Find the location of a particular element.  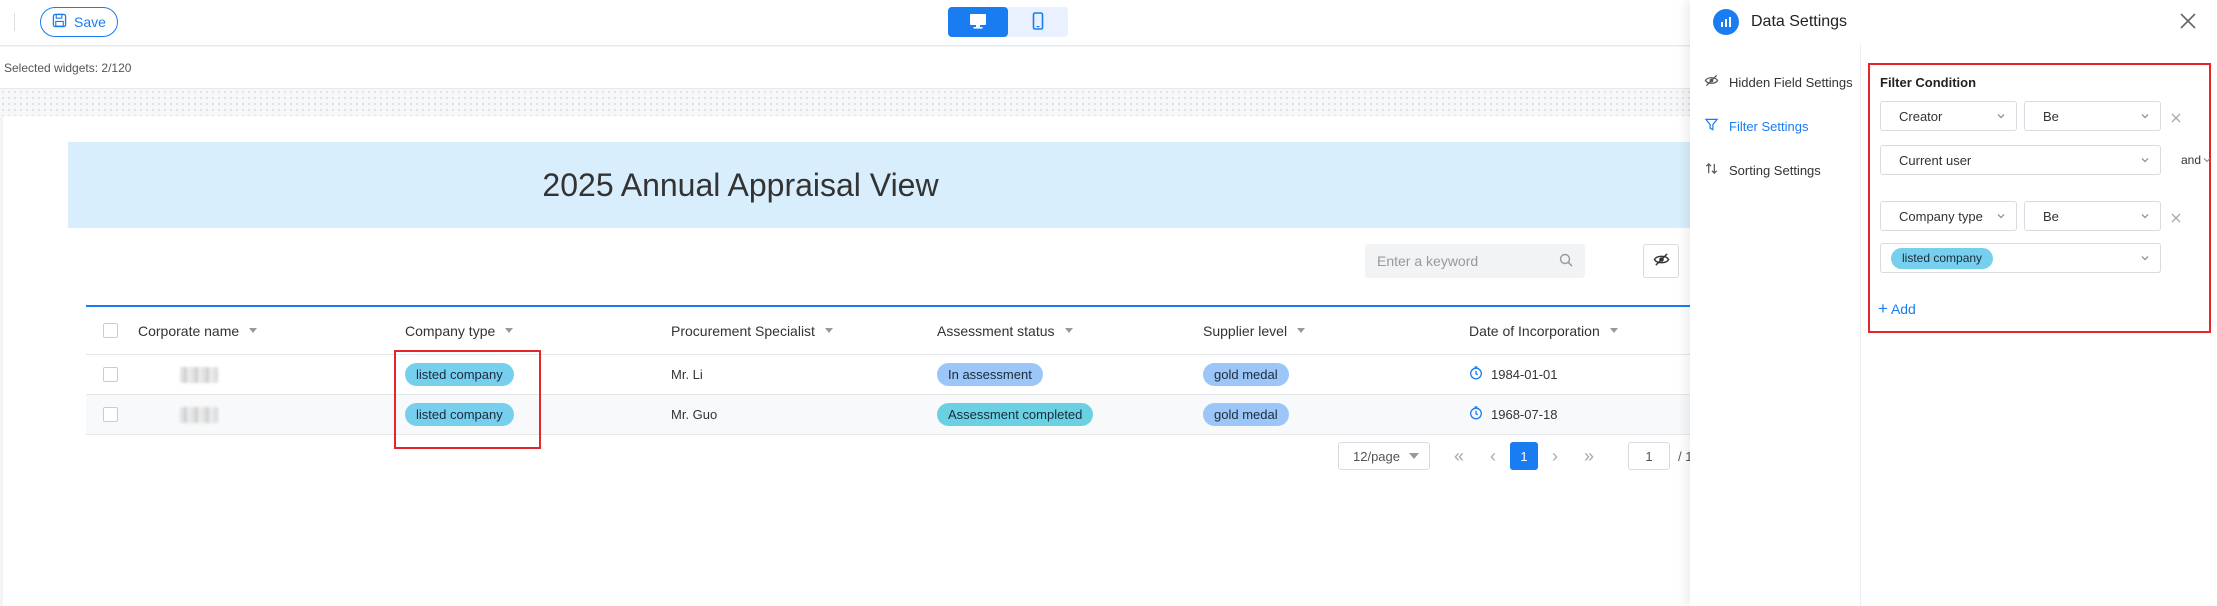

search-placeholder: Enter a keyword is located at coordinates (1428, 261).